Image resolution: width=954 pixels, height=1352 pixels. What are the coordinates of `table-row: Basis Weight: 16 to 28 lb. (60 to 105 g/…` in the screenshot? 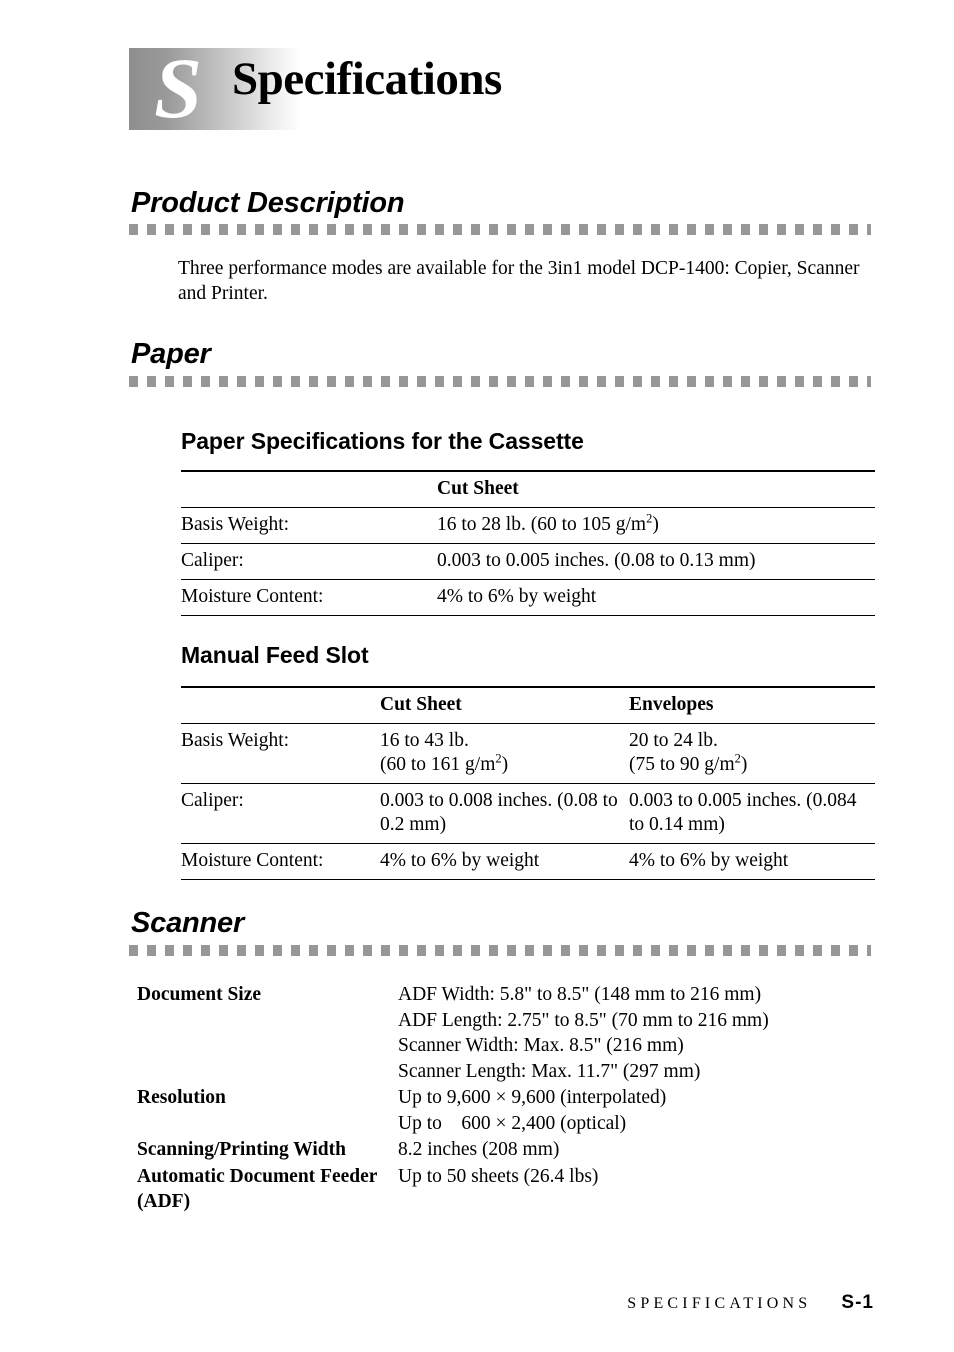 It's located at (528, 525).